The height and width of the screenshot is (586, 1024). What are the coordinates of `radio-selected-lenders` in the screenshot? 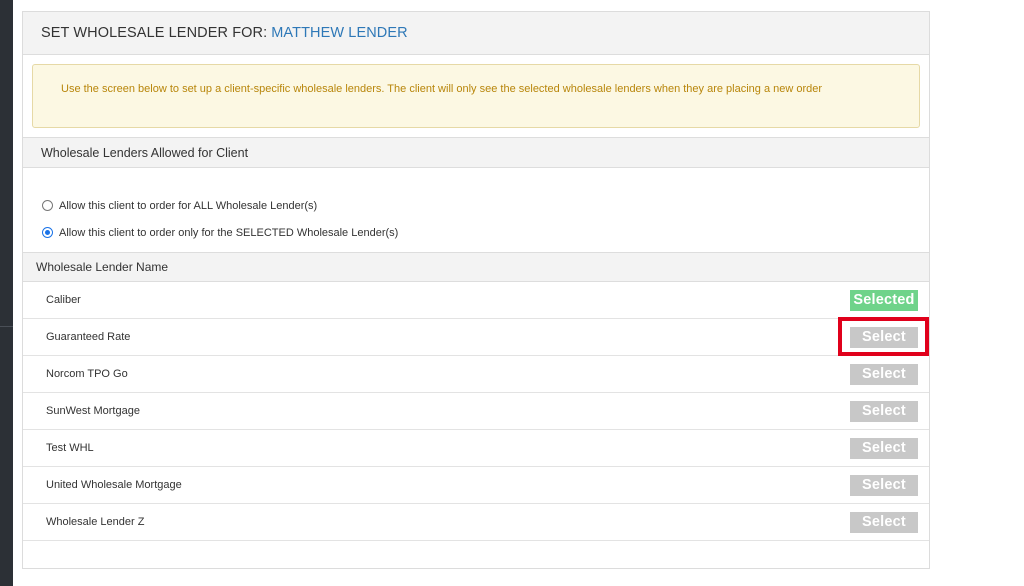 It's located at (47, 232).